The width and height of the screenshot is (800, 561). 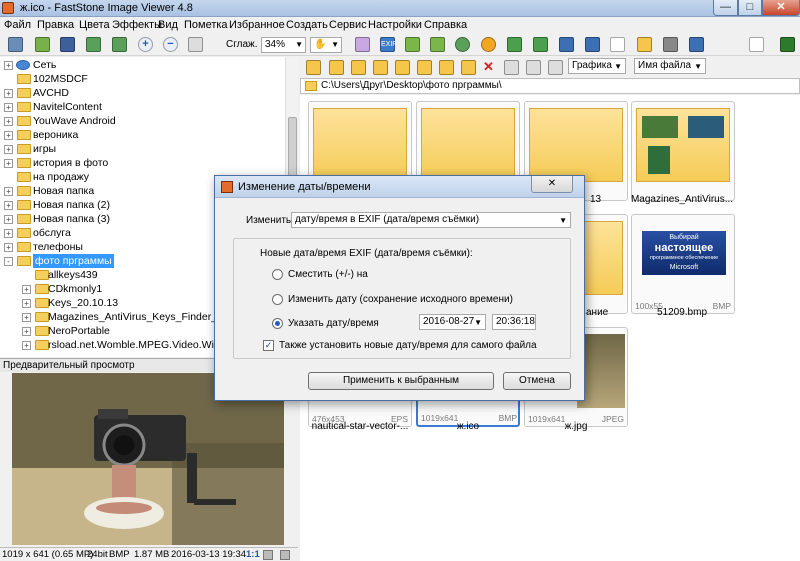 I want to click on also-set-file-checkbox: ✓, so click(x=268, y=345).